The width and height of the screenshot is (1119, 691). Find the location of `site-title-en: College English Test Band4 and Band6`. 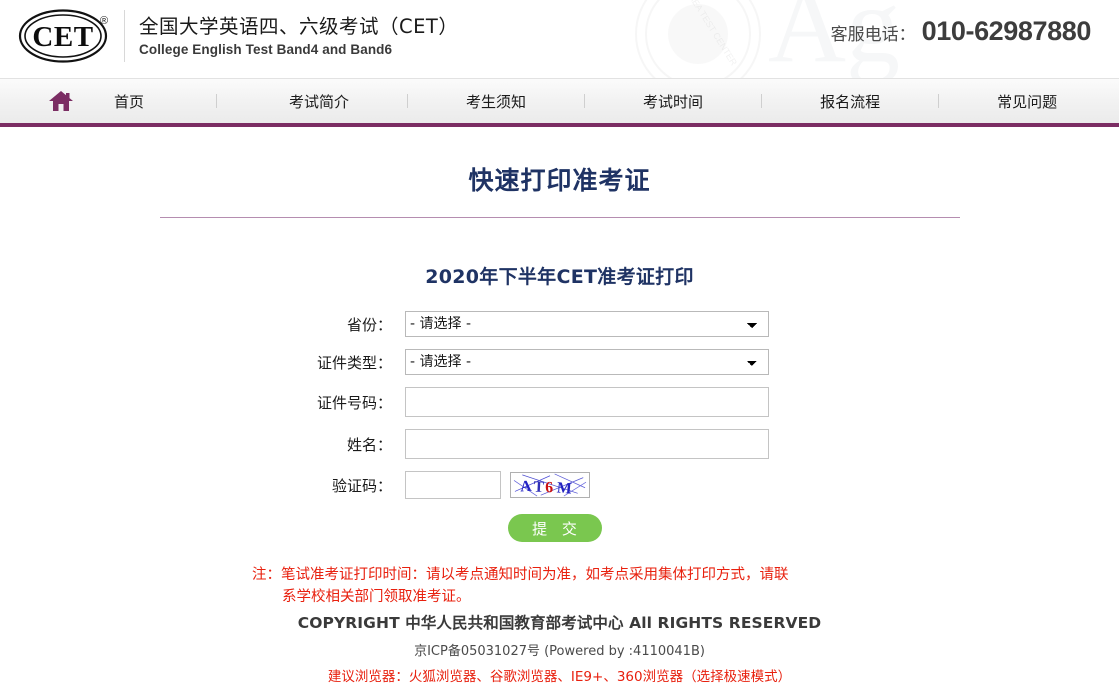

site-title-en: College English Test Band4 and Band6 is located at coordinates (266, 50).